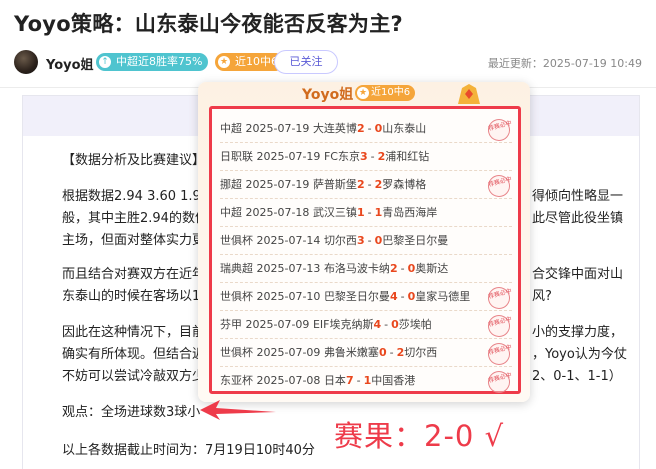  What do you see at coordinates (366, 297) in the screenshot?
I see `result-row: 世俱杯 2025-07-10 巴黎圣日尔曼4-0皇家马德里 荐赛必中` at bounding box center [366, 297].